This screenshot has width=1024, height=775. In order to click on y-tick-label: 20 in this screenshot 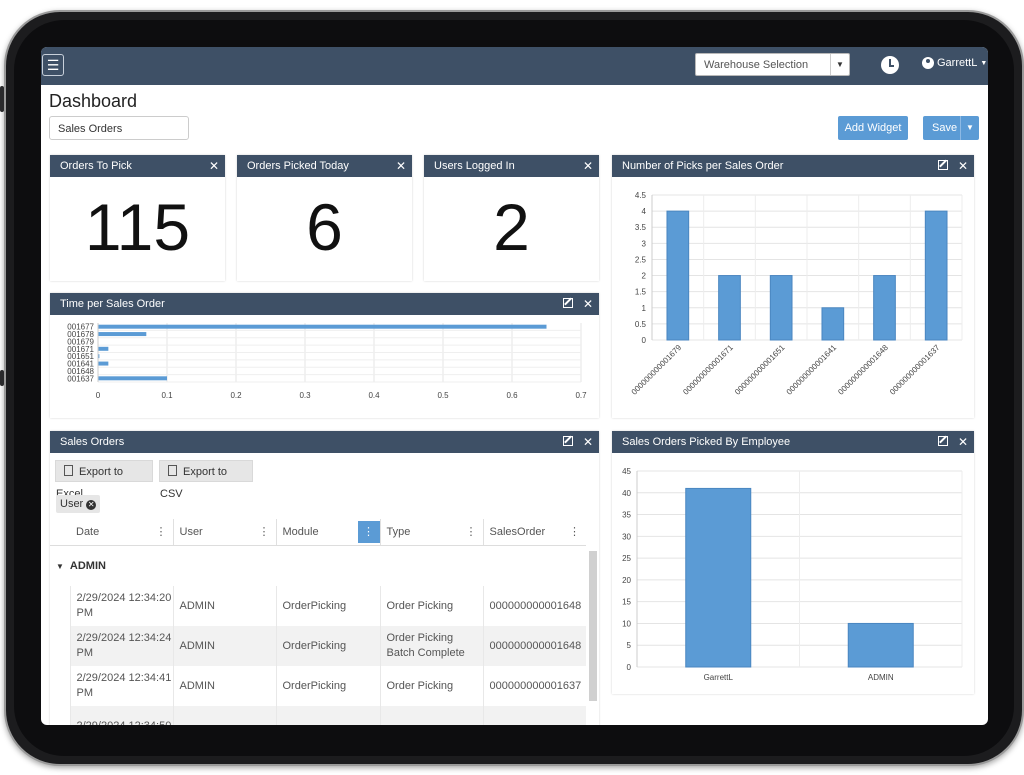, I will do `click(626, 580)`.